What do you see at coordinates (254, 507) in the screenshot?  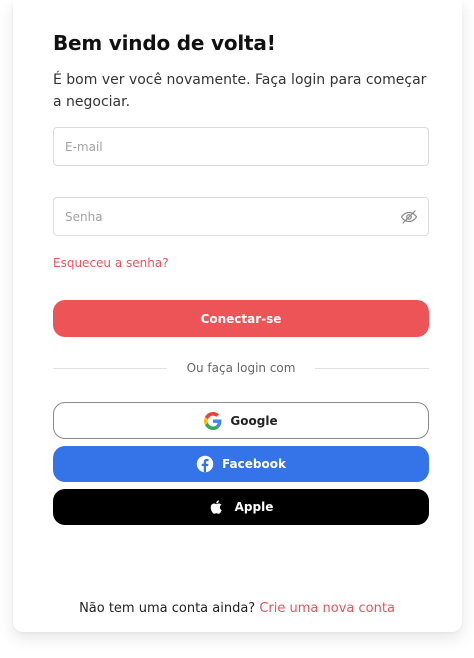 I see `apple-button-label: Apple` at bounding box center [254, 507].